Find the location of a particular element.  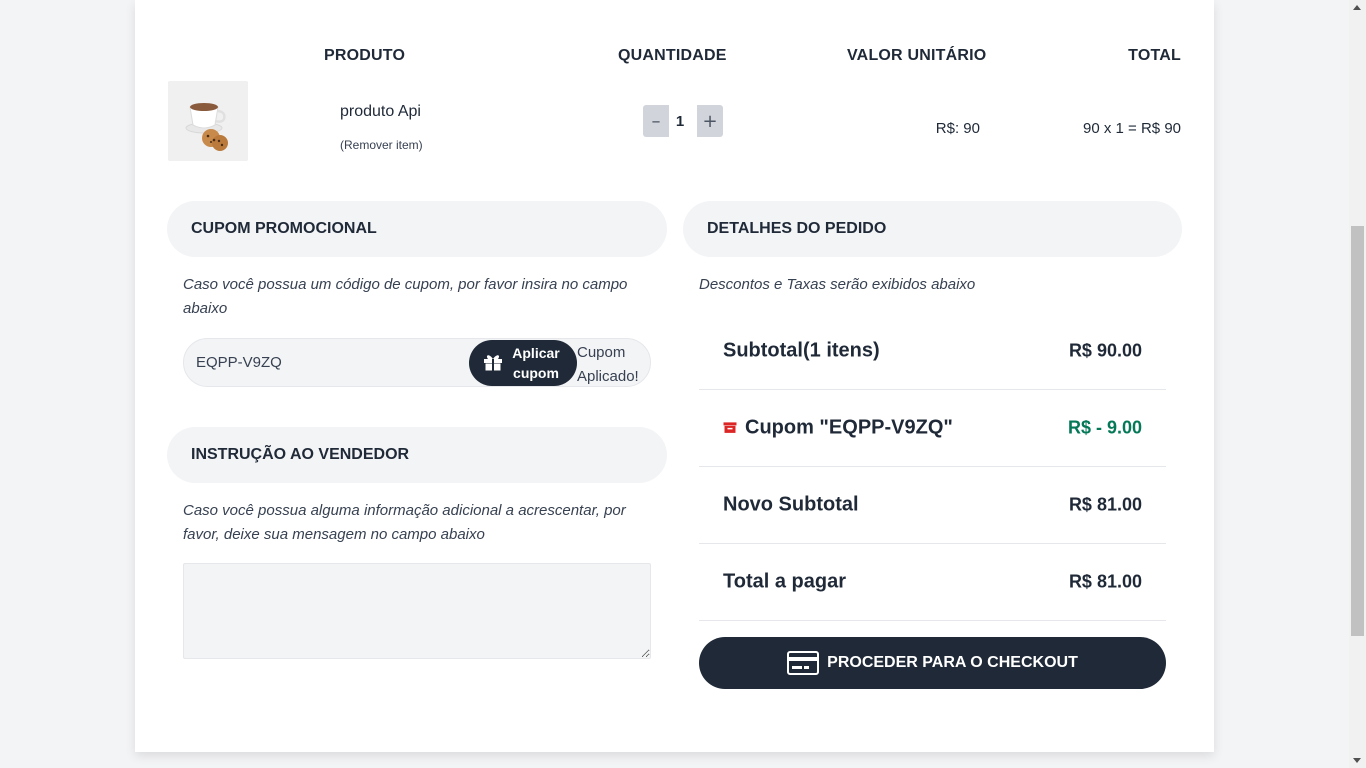

total-value: R$ 81.00 is located at coordinates (1105, 581).